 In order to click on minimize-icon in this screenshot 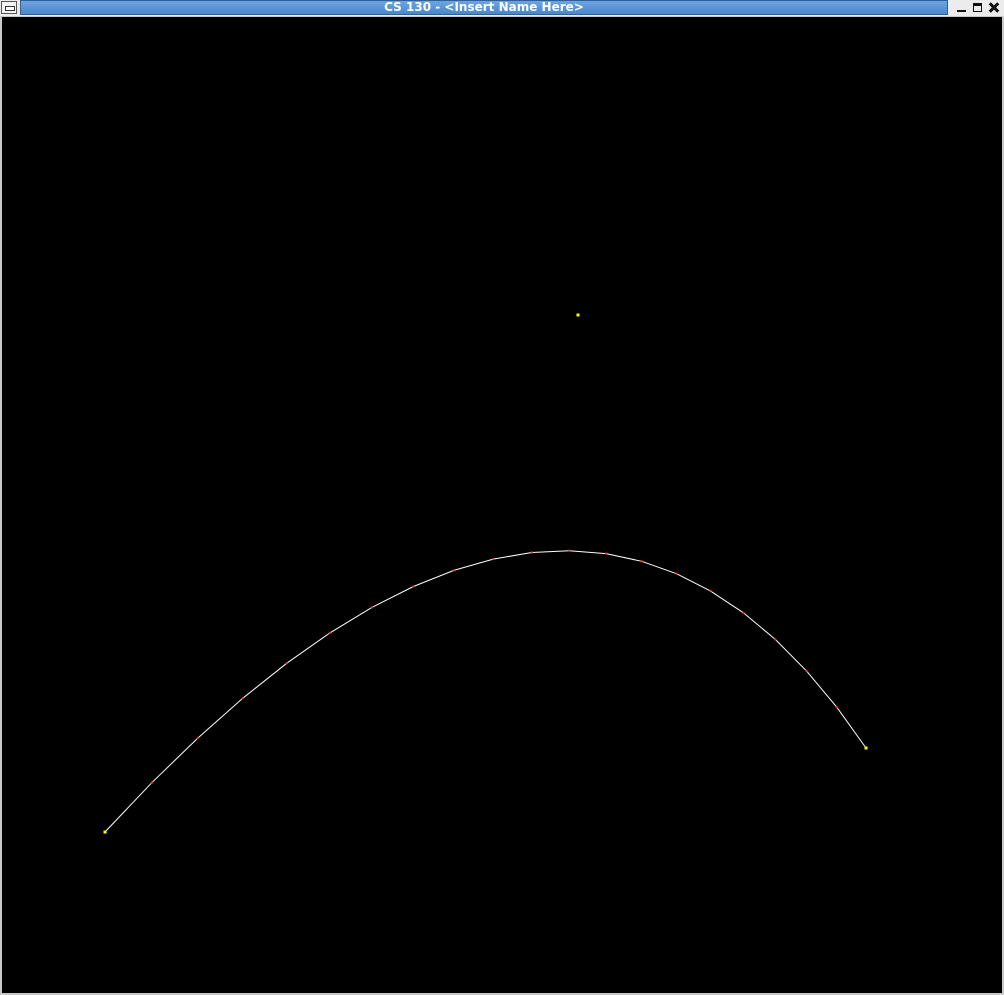, I will do `click(962, 7)`.